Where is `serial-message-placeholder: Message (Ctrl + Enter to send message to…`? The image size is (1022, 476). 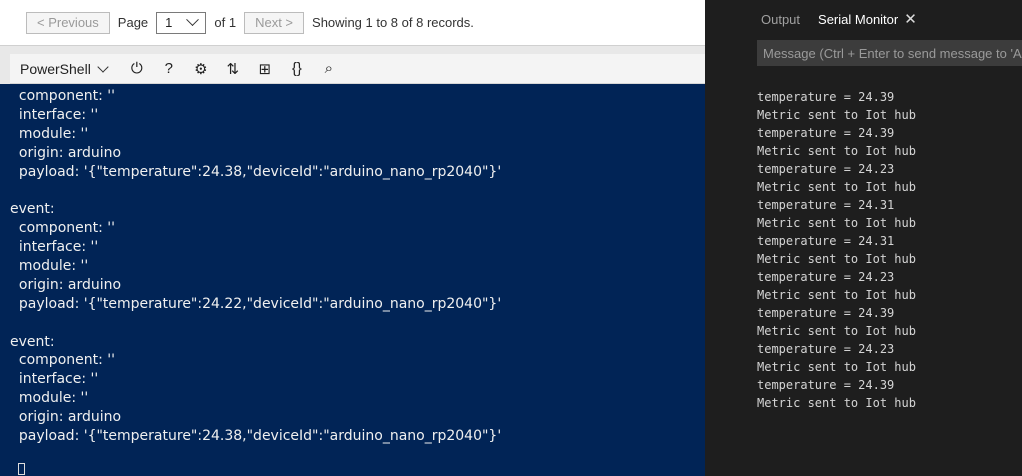
serial-message-placeholder: Message (Ctrl + Enter to send message to… is located at coordinates (892, 53).